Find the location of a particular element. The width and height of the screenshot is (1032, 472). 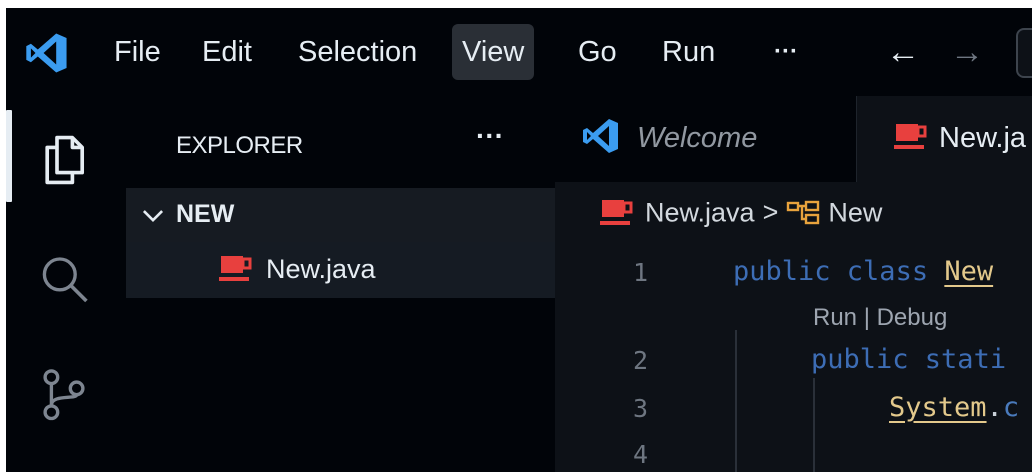

code-token-keyword: class is located at coordinates (895, 271).